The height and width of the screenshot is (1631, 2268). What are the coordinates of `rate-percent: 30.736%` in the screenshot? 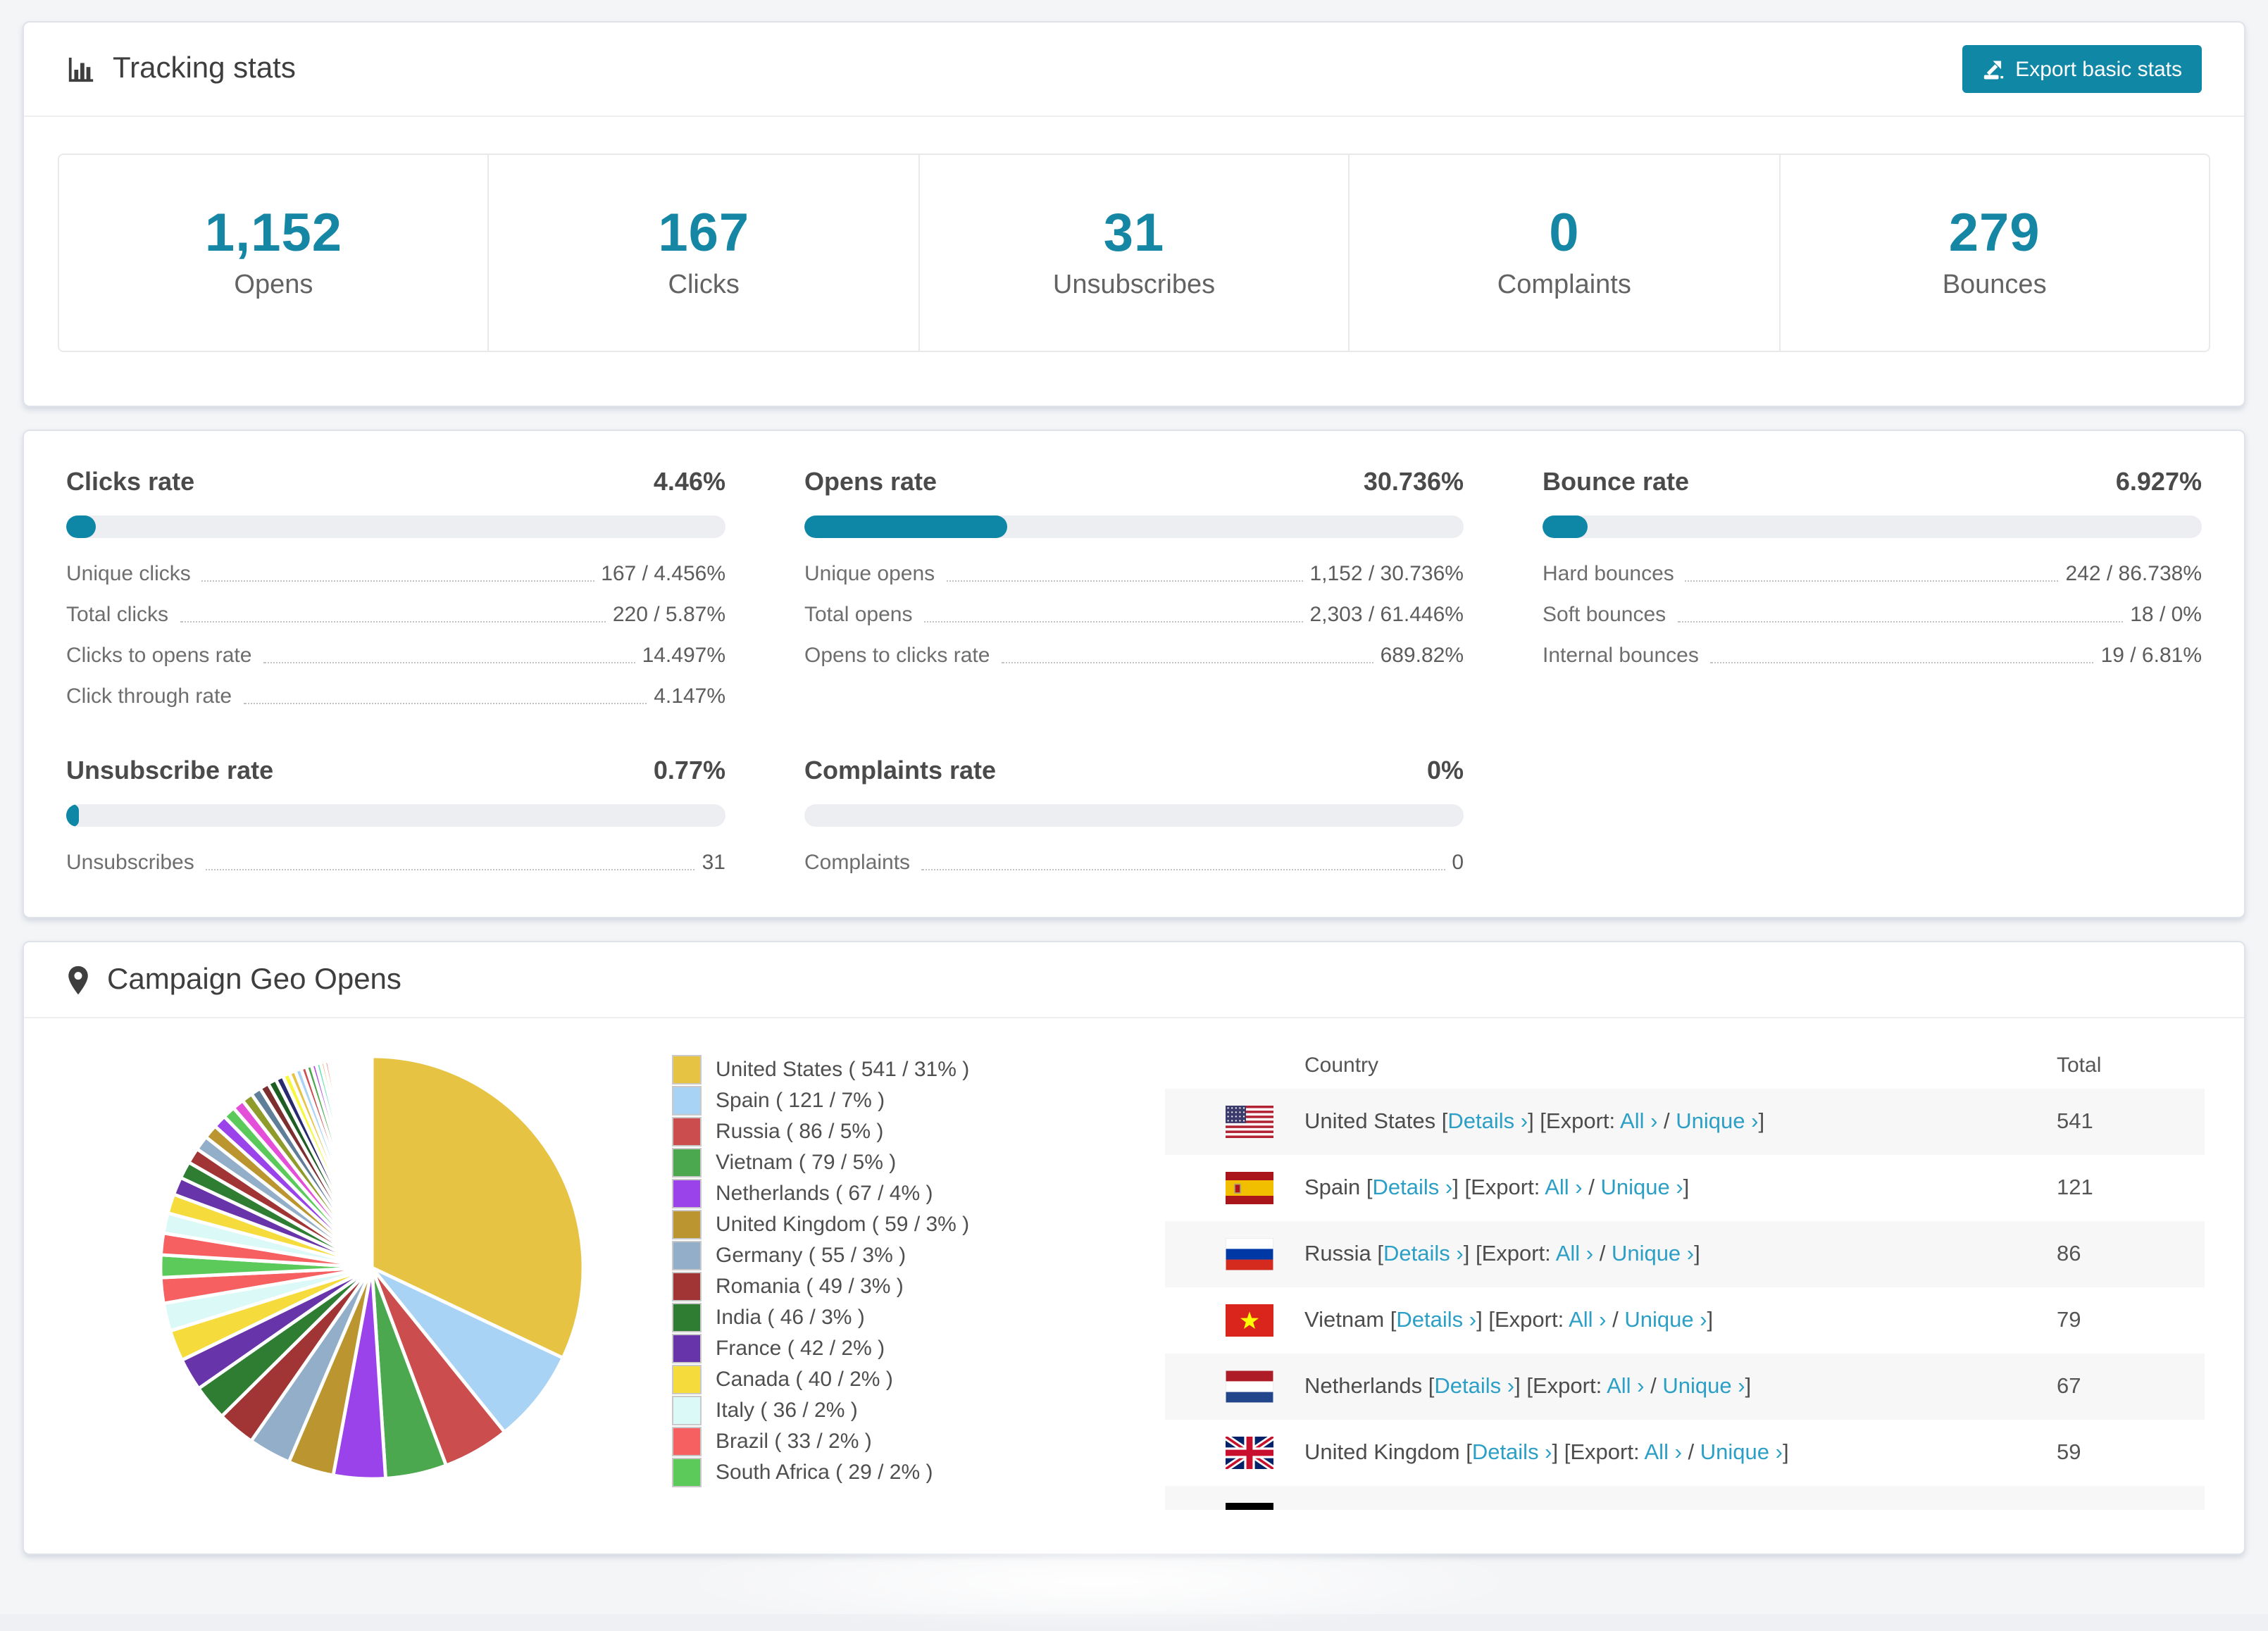 It's located at (1413, 482).